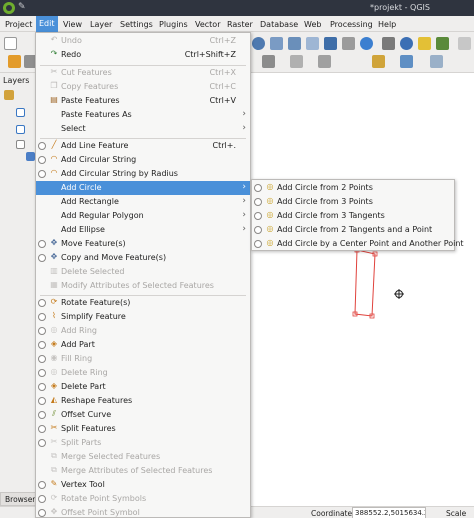 This screenshot has height=518, width=474. I want to click on more-tools-icon, so click(464, 43).